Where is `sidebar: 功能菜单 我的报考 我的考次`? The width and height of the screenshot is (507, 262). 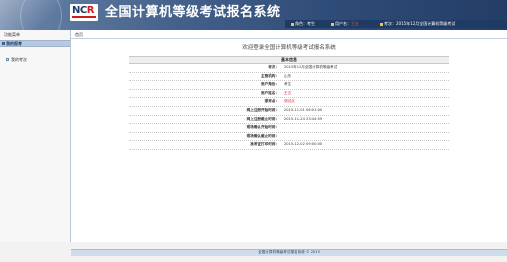 sidebar: 功能菜单 我的报考 我的考次 is located at coordinates (35, 136).